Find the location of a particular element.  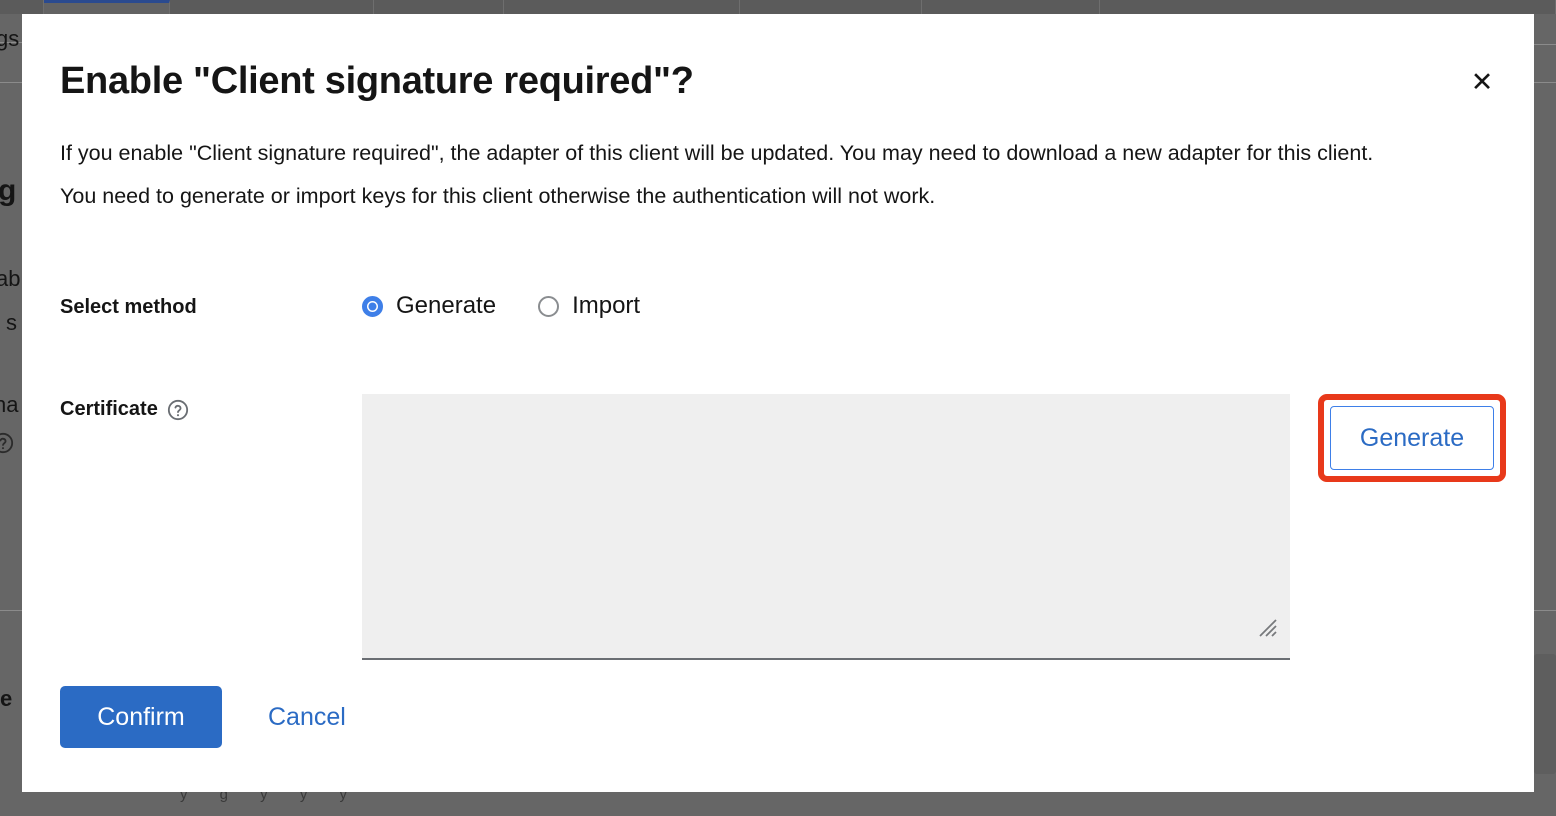

modal-footer: Confirm Cancel is located at coordinates (213, 717).